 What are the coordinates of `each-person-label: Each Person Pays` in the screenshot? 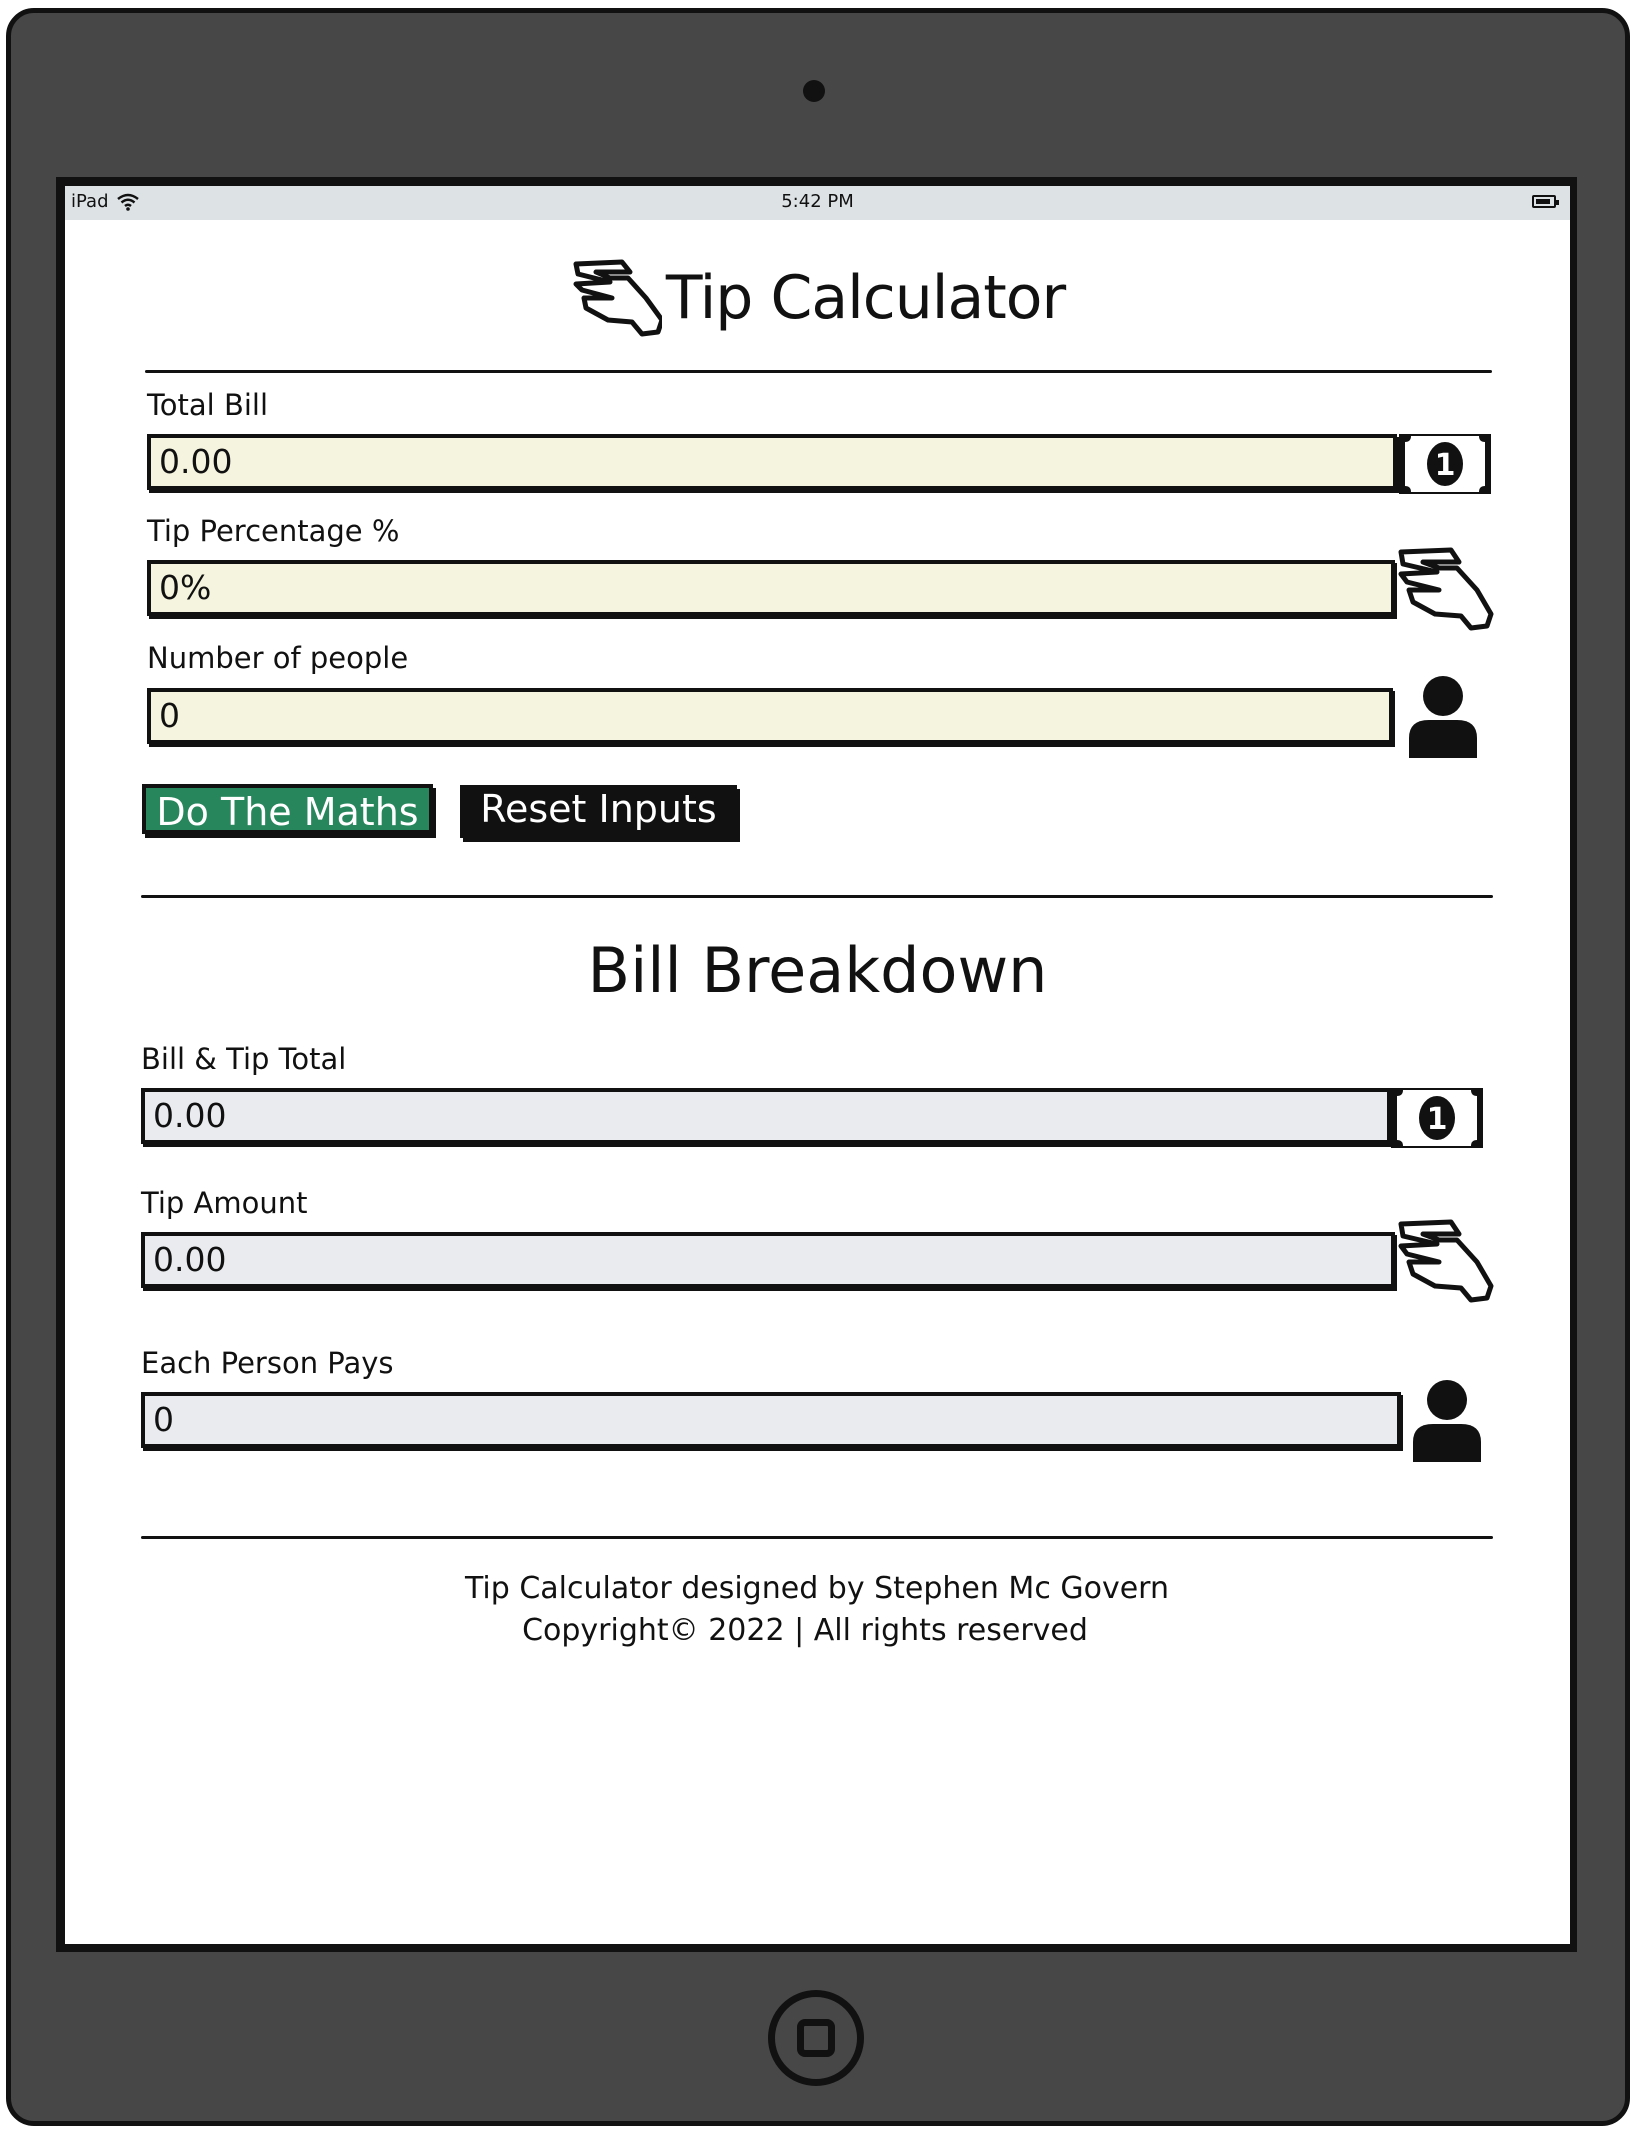 It's located at (267, 1363).